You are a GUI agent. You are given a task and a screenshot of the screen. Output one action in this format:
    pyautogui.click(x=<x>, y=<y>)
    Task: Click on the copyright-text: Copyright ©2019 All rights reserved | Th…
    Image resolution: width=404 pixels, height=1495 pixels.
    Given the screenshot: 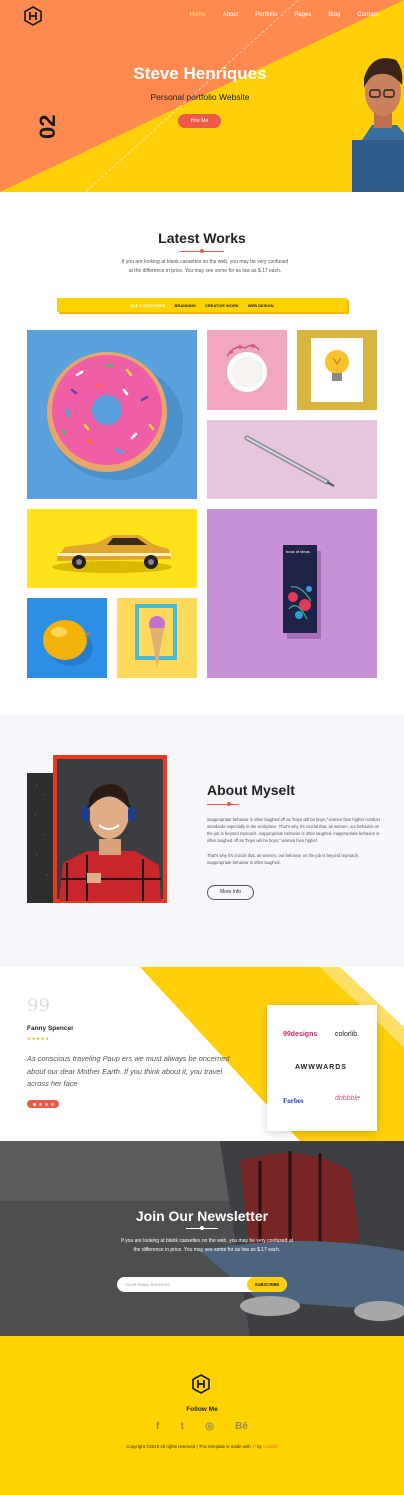 What is the action you would take?
    pyautogui.click(x=202, y=1447)
    